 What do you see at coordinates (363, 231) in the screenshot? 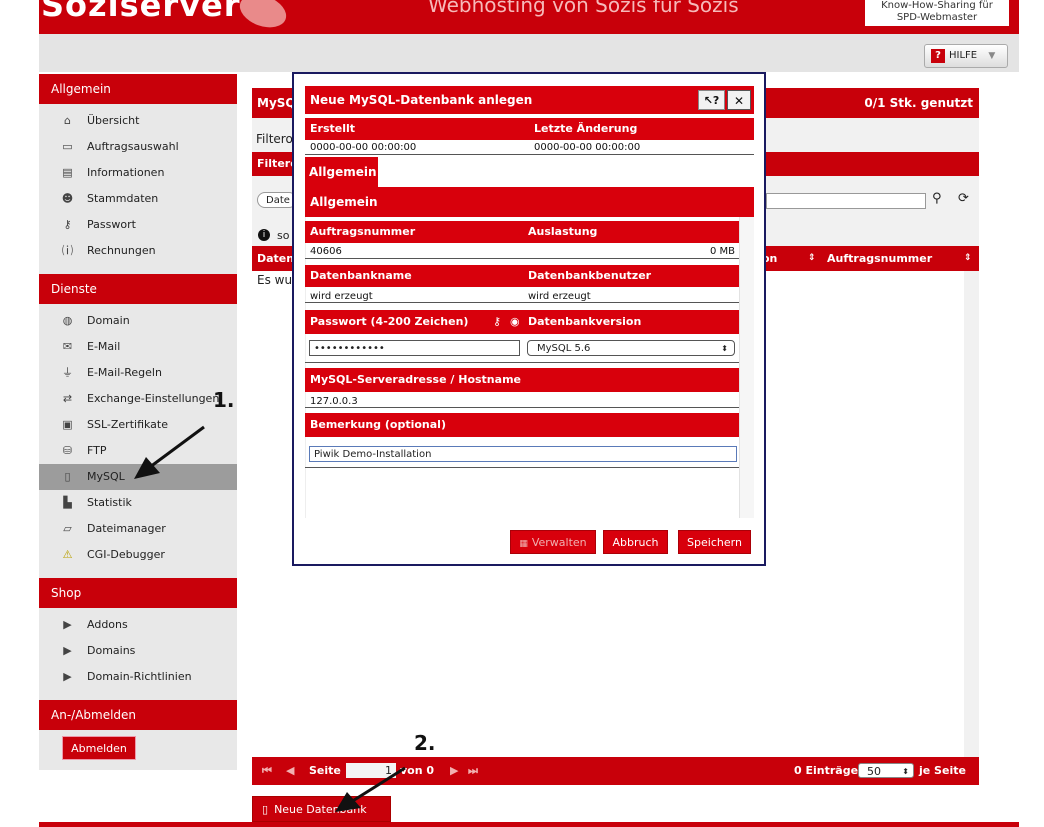
I see `order-label: Auftragsnummer` at bounding box center [363, 231].